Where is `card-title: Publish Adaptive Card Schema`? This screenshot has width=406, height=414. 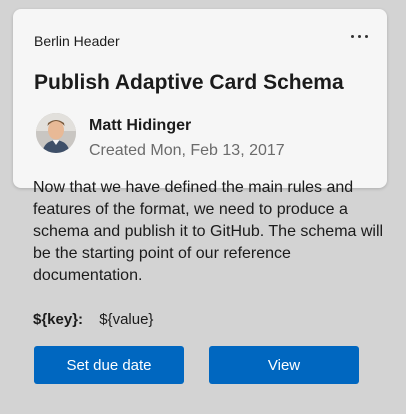 card-title: Publish Adaptive Card Schema is located at coordinates (189, 82).